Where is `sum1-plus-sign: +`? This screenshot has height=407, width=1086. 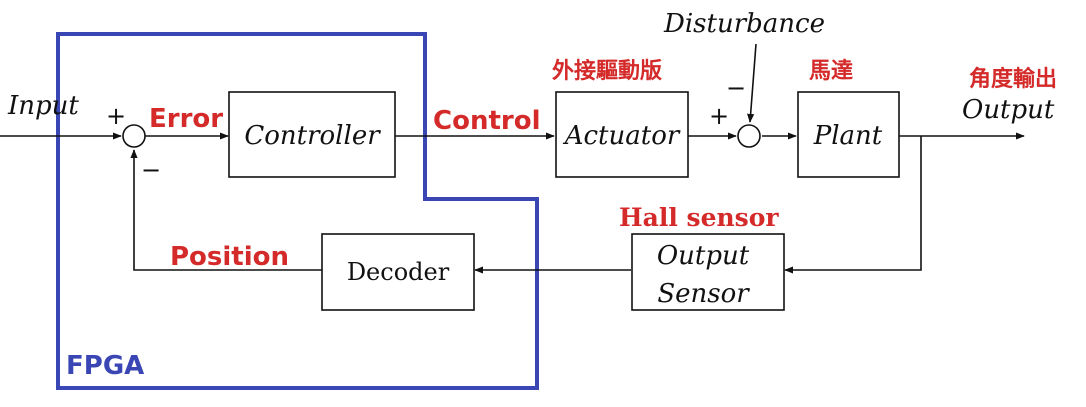
sum1-plus-sign: + is located at coordinates (116, 116).